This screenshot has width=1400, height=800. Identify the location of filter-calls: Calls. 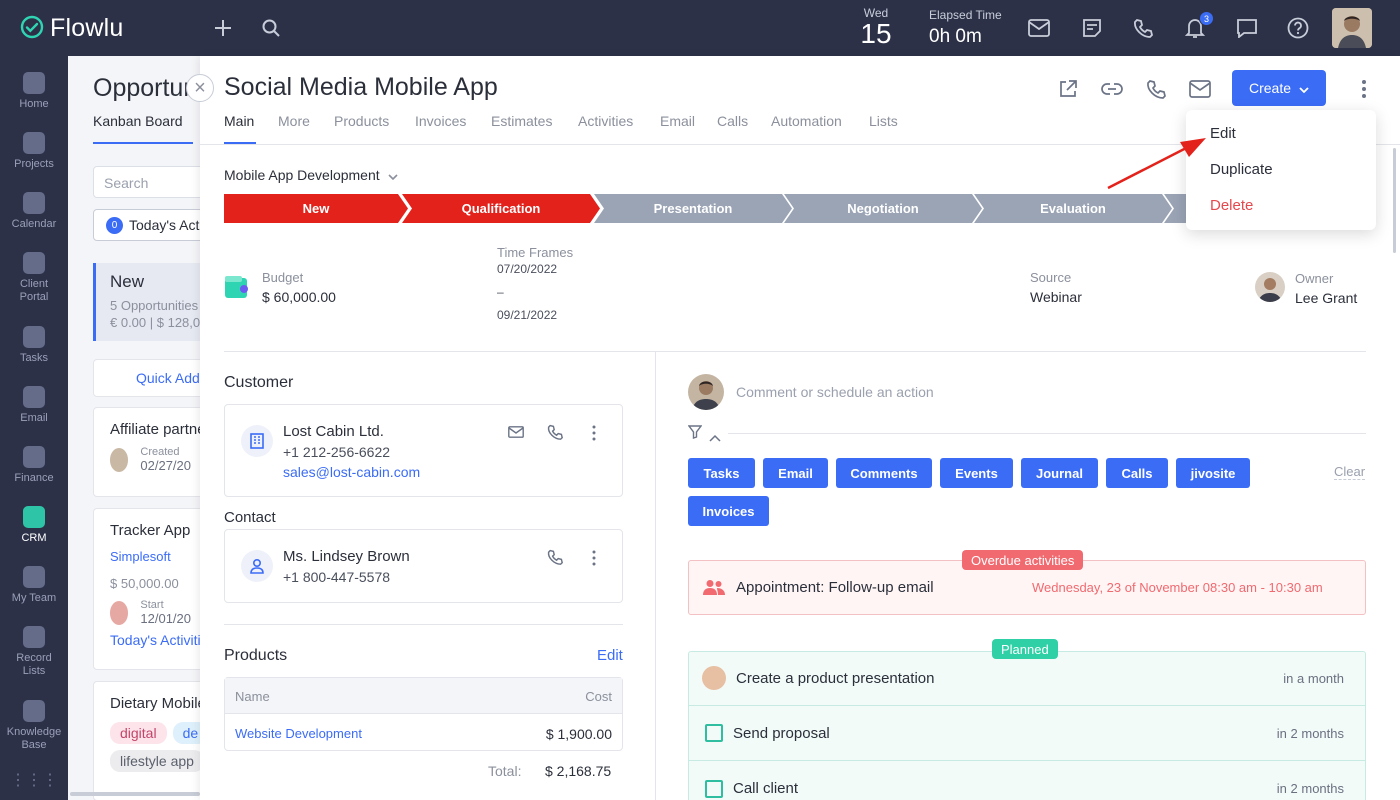
(1137, 473).